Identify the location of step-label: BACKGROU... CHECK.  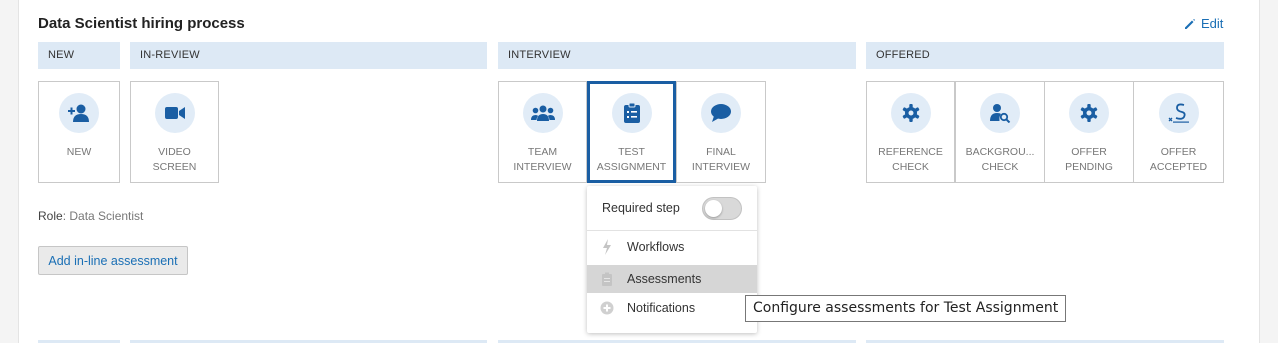
(1000, 159).